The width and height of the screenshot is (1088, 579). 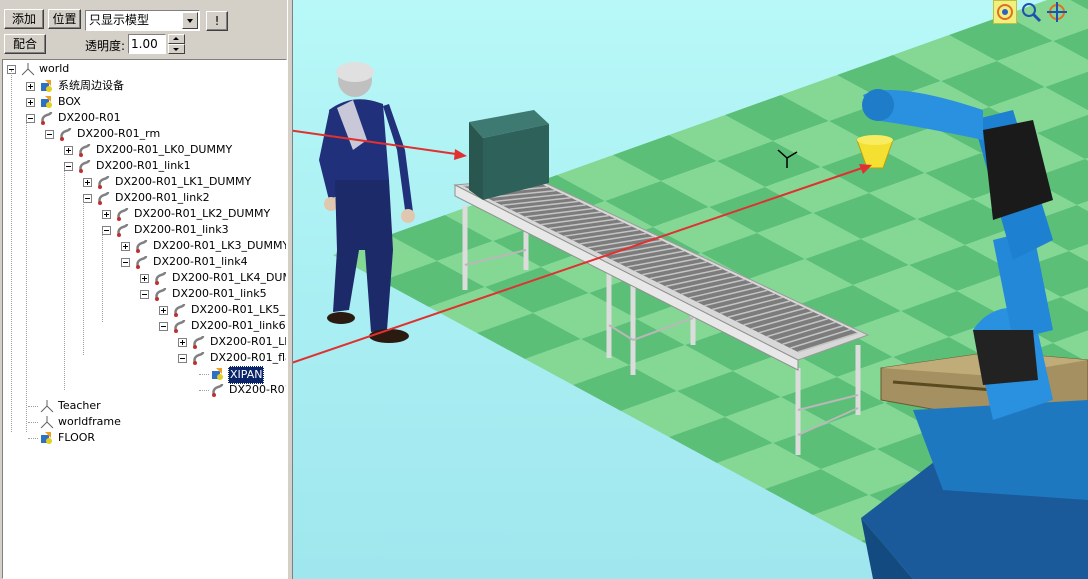 I want to click on exclaim-button: !, so click(x=217, y=21).